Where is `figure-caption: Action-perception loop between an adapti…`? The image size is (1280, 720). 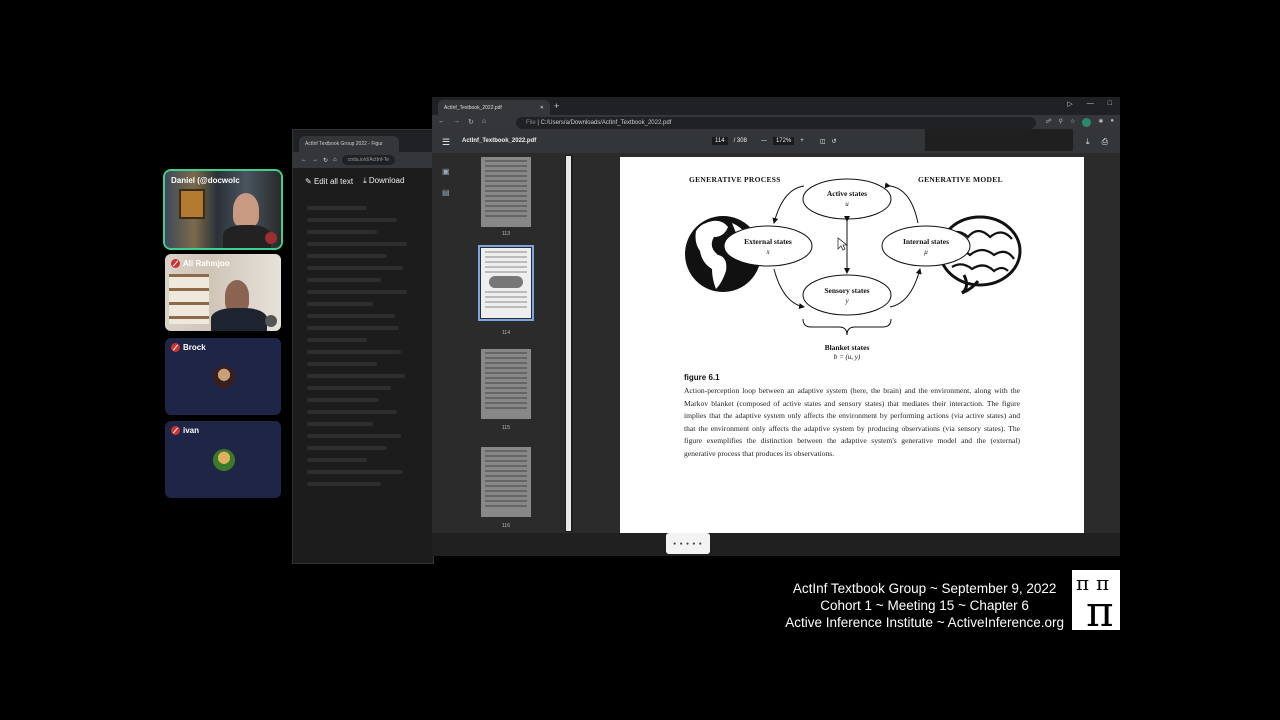 figure-caption: Action-perception loop between an adapti… is located at coordinates (852, 422).